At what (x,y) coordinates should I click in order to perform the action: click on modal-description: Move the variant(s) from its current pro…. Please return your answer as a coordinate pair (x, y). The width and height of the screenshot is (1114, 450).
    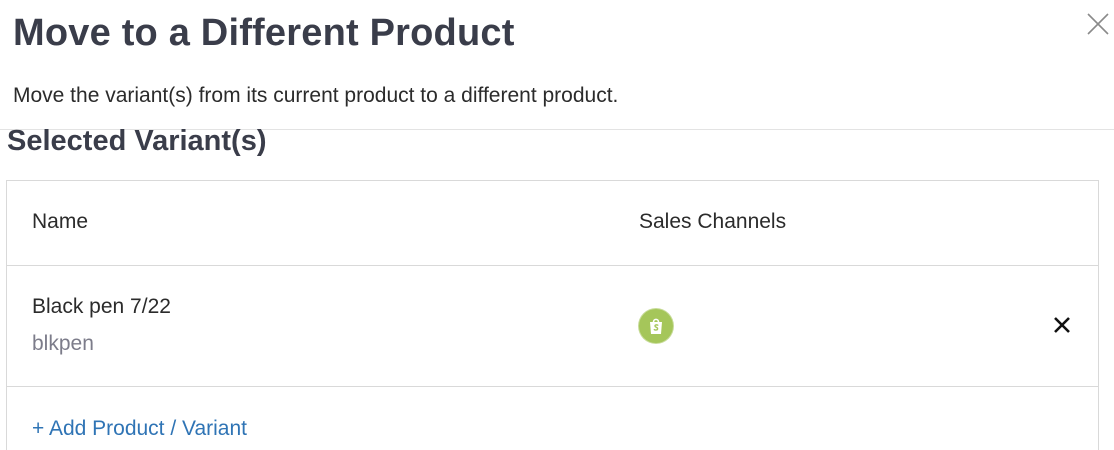
    Looking at the image, I should click on (316, 95).